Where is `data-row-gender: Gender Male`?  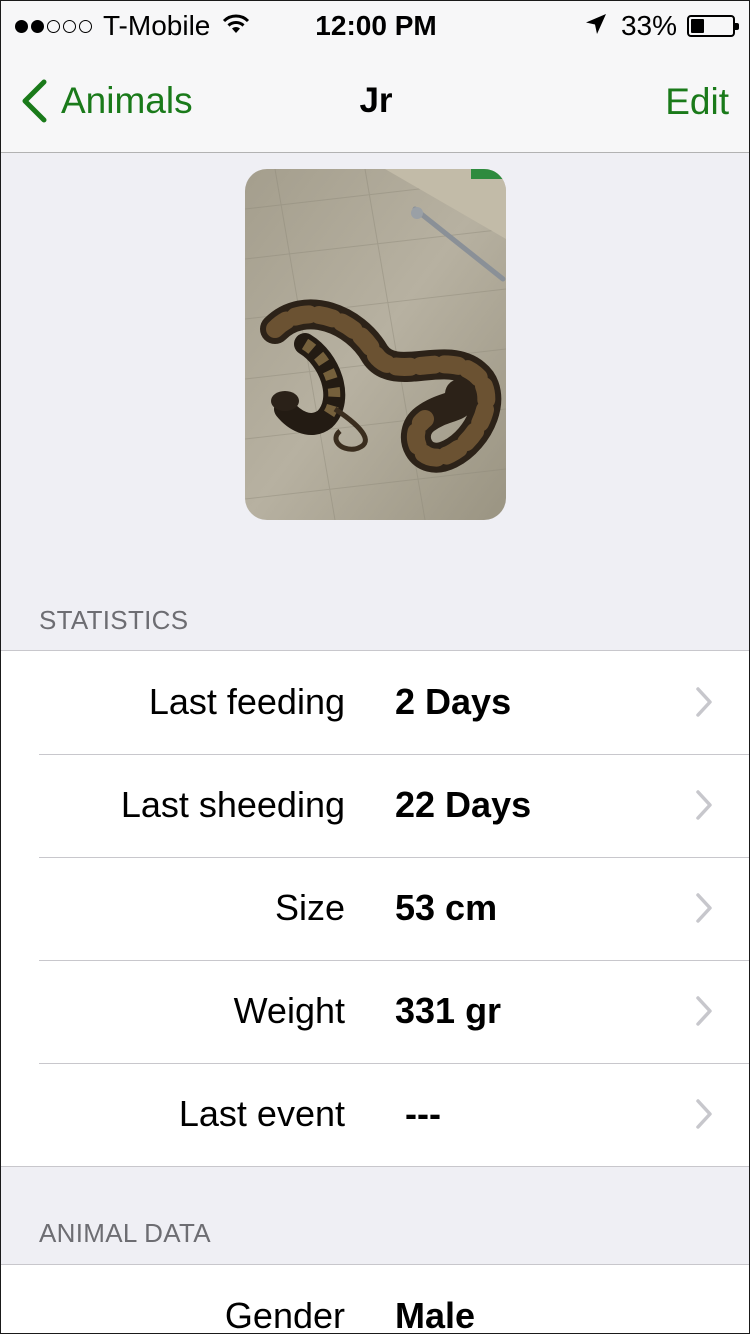
data-row-gender: Gender Male is located at coordinates (375, 1299).